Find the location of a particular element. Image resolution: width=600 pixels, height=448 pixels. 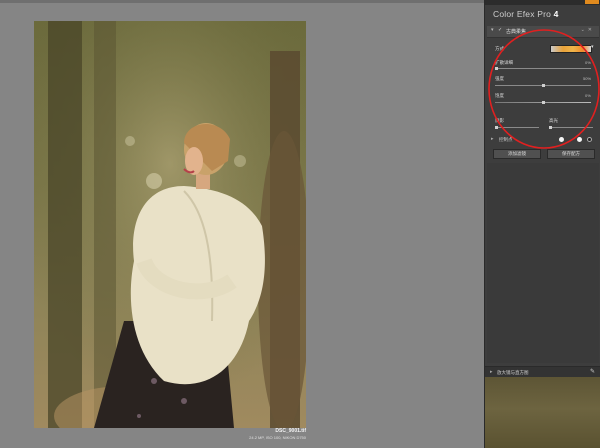

control-points-row: ▸ 控制点 is located at coordinates (543, 140).